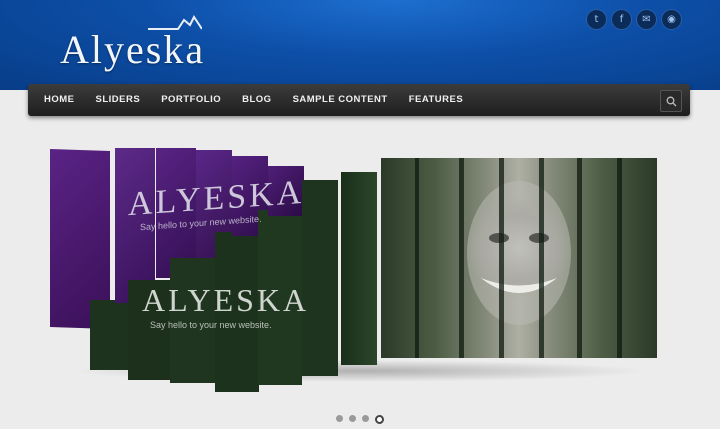 This screenshot has width=720, height=429. I want to click on site-logo: Alyeska, so click(135, 43).